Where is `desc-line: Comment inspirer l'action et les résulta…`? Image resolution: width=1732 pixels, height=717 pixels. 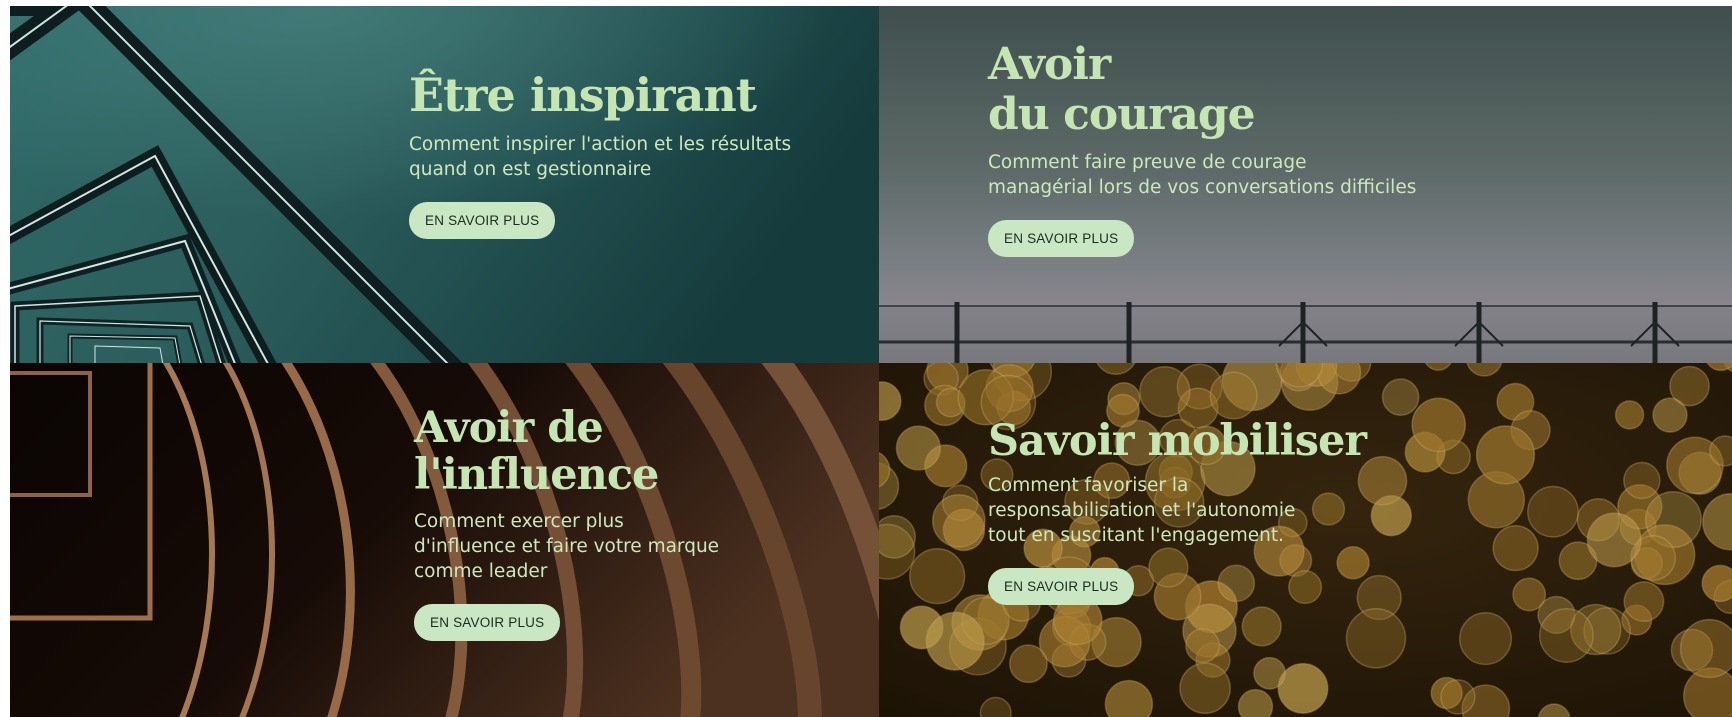
desc-line: Comment inspirer l'action et les résulta… is located at coordinates (600, 144).